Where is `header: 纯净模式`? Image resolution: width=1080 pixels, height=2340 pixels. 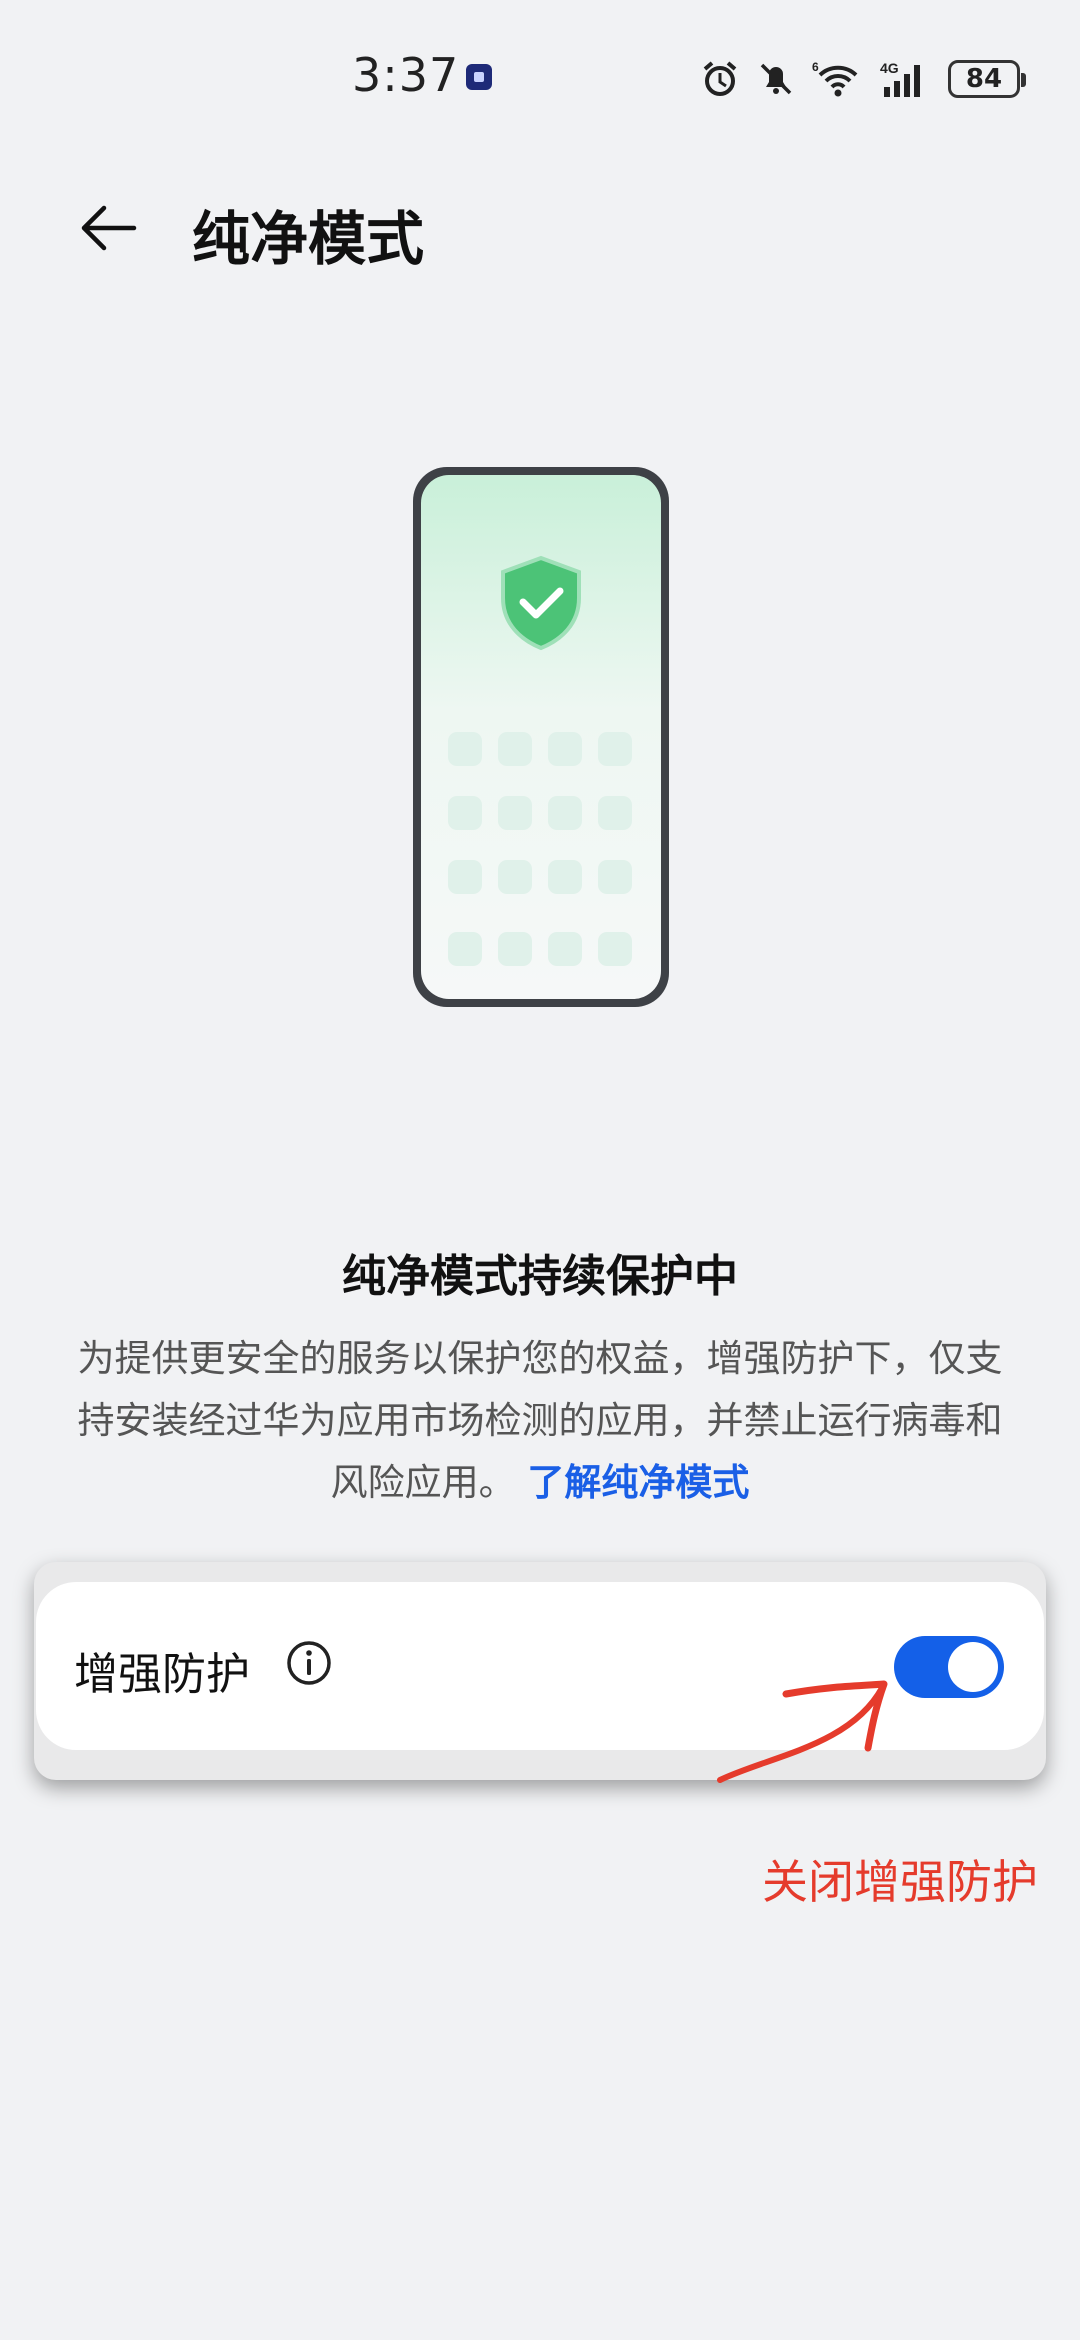 header: 纯净模式 is located at coordinates (540, 225).